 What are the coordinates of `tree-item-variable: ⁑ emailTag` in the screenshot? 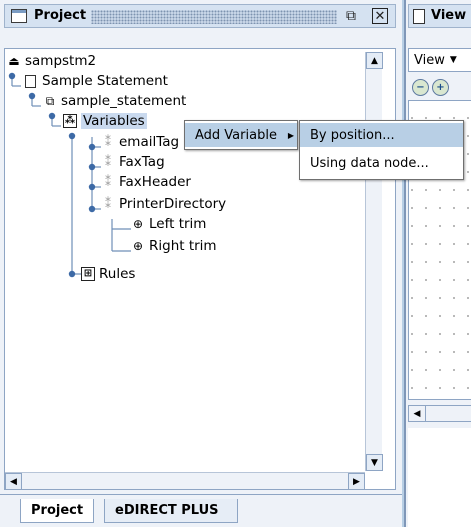 It's located at (140, 142).